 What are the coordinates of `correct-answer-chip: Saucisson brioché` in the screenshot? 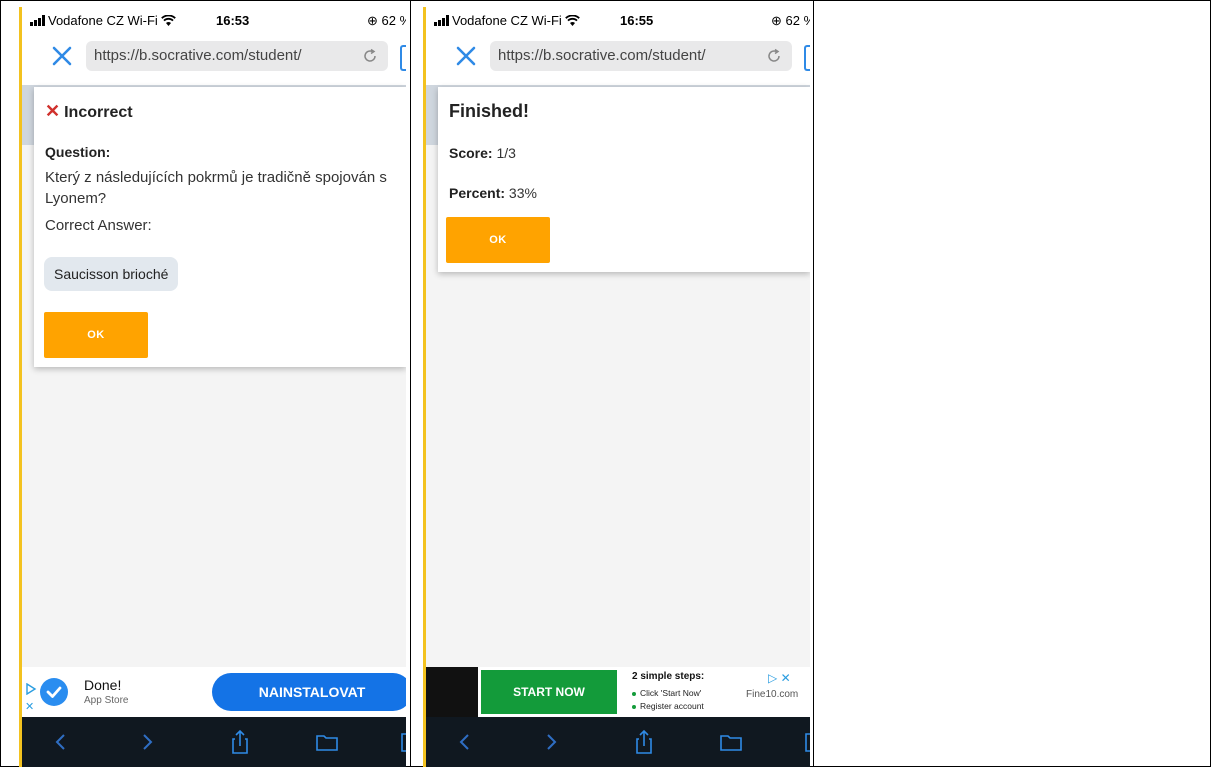 It's located at (111, 274).